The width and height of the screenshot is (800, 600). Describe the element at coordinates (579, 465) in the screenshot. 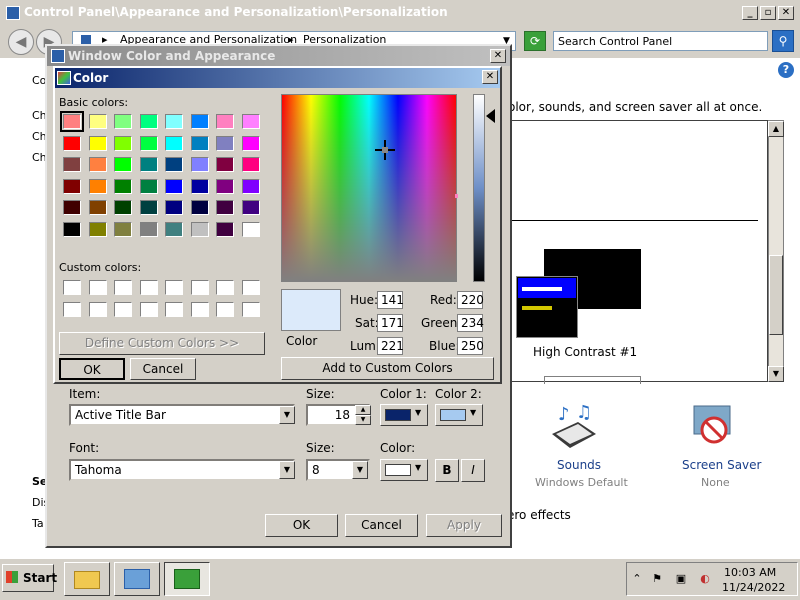

I see `sounds-link: Sounds` at that location.